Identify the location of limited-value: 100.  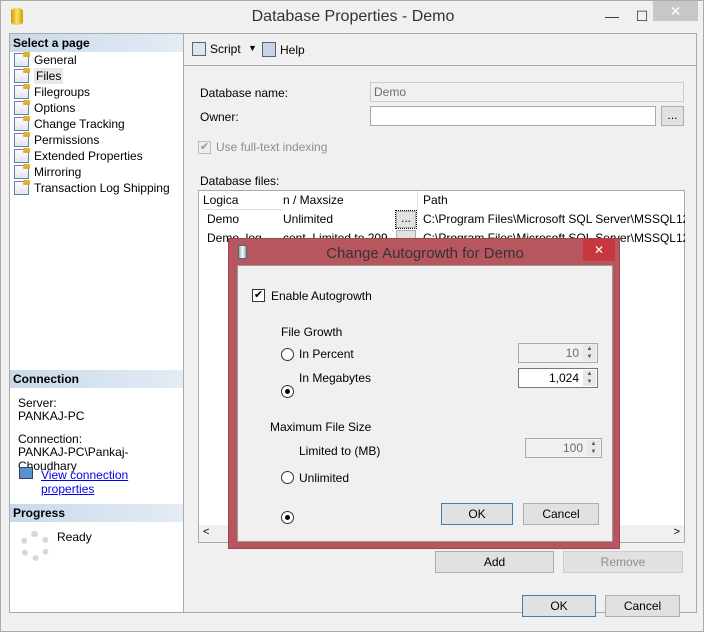
(572, 448).